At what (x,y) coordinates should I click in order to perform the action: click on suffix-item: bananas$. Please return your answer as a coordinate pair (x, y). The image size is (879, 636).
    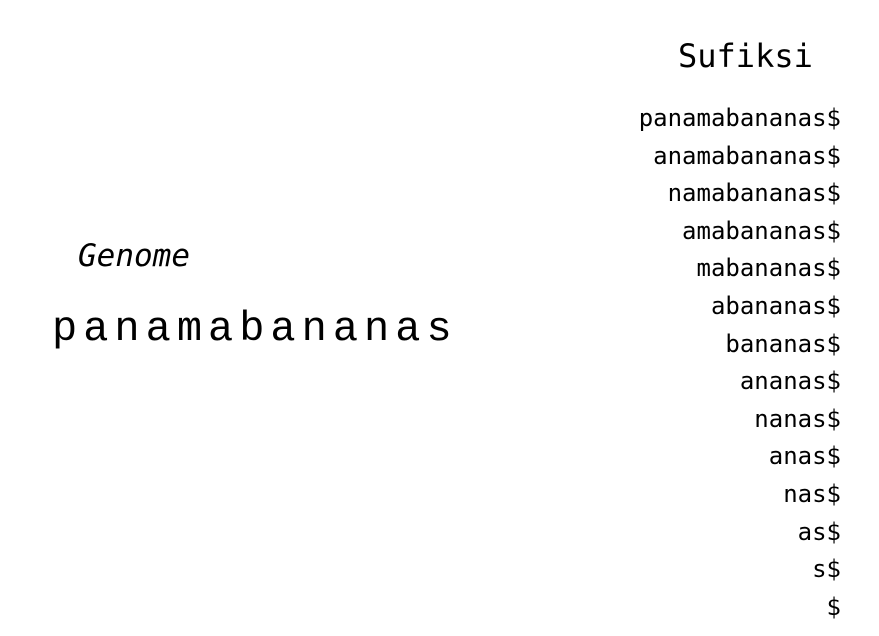
    Looking at the image, I should click on (783, 343).